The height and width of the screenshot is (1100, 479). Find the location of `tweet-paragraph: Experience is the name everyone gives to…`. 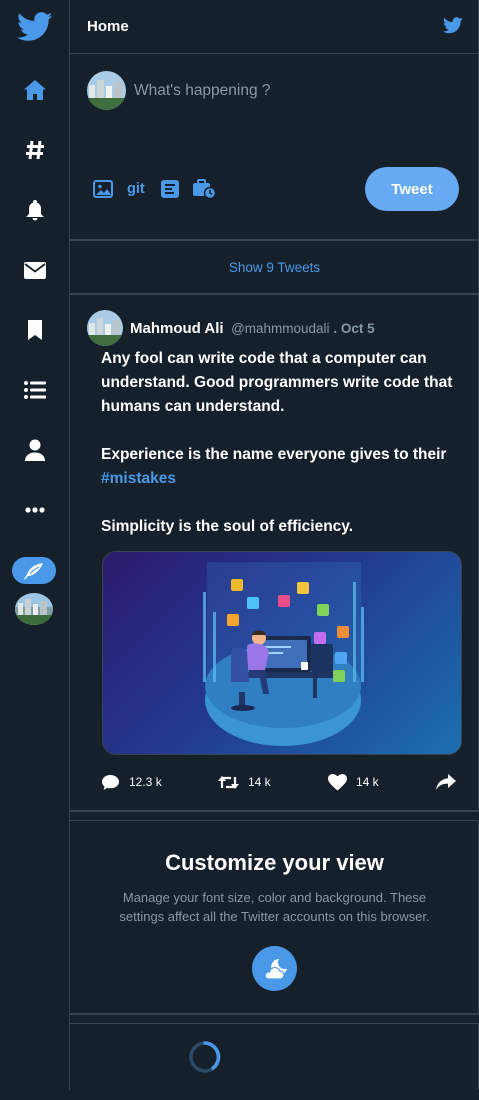

tweet-paragraph: Experience is the name everyone gives to… is located at coordinates (286, 467).